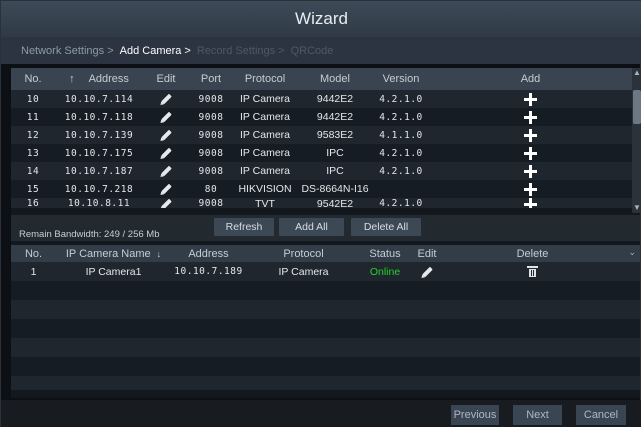  I want to click on table-row: 13 10.10.7.175 9008 IP Camera IPC 4.2.1.0, so click(321, 153).